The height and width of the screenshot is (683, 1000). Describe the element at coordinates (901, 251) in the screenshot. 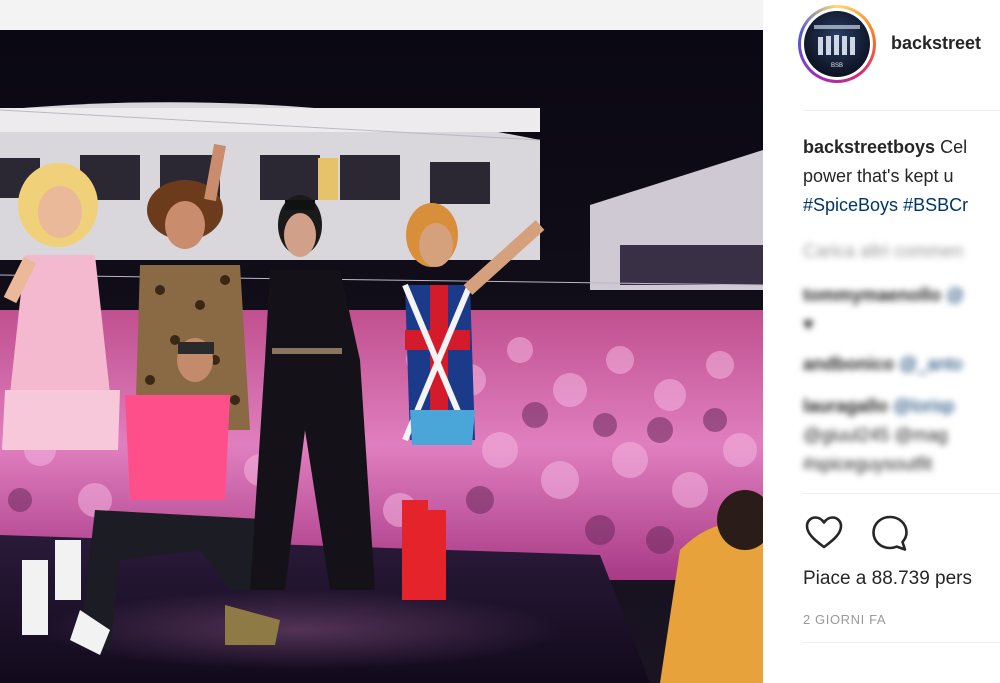

I see `load-more-comments: Carica altri commen` at that location.